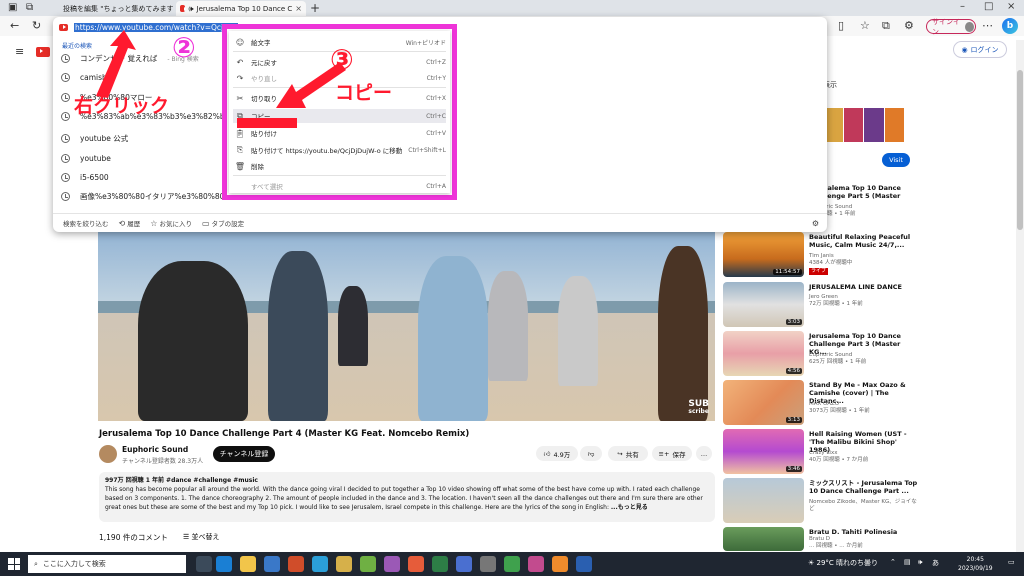 The image size is (1024, 576). What do you see at coordinates (628, 453) in the screenshot?
I see `share-button: ↪ 共有` at bounding box center [628, 453].